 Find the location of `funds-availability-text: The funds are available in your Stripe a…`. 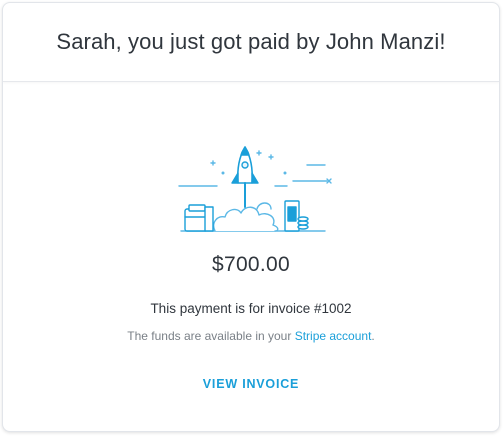

funds-availability-text: The funds are available in your Stripe a… is located at coordinates (251, 336).